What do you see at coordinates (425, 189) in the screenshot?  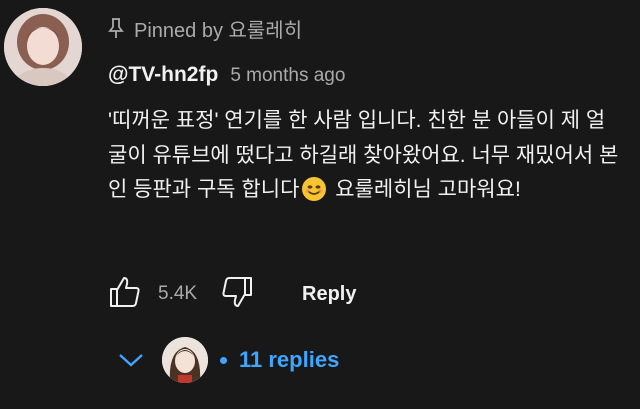 I see `comment-text-part2: 요룰레히님 고마워요!` at bounding box center [425, 189].